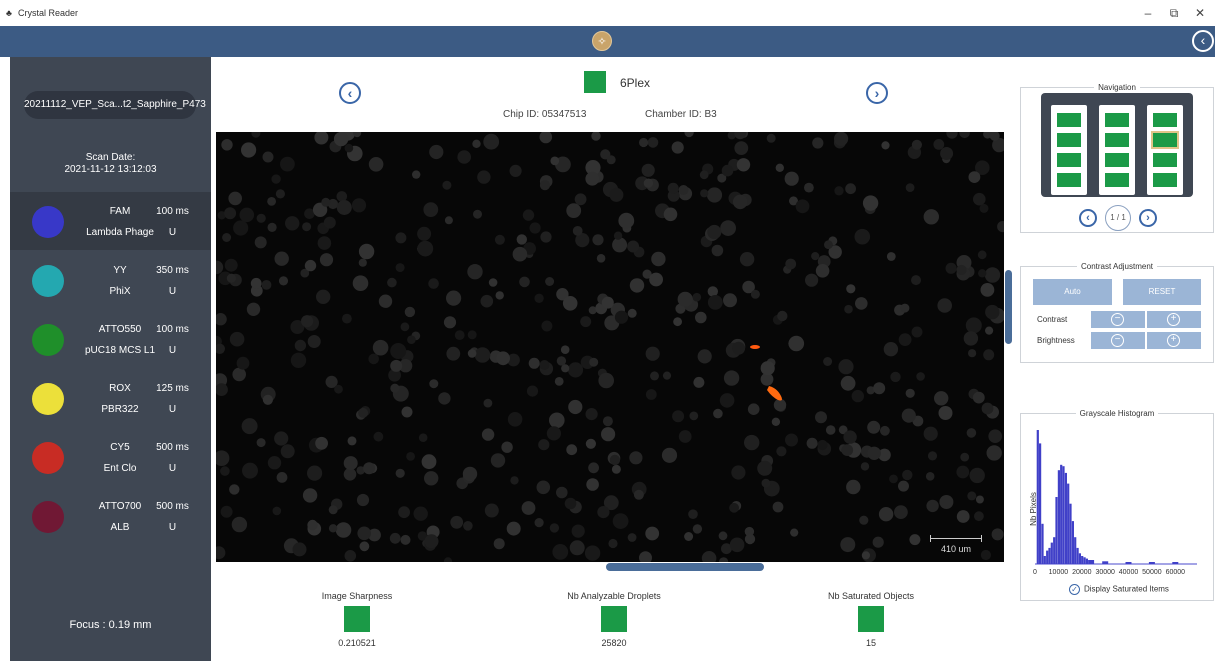 This screenshot has height=661, width=1215. I want to click on channel-name: YY, so click(120, 270).